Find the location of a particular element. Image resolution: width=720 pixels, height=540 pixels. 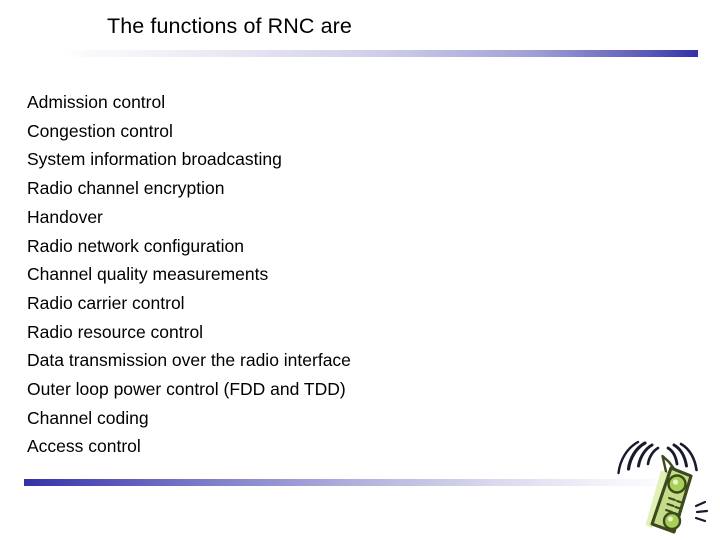

list-item: System information broadcasting is located at coordinates (154, 159).